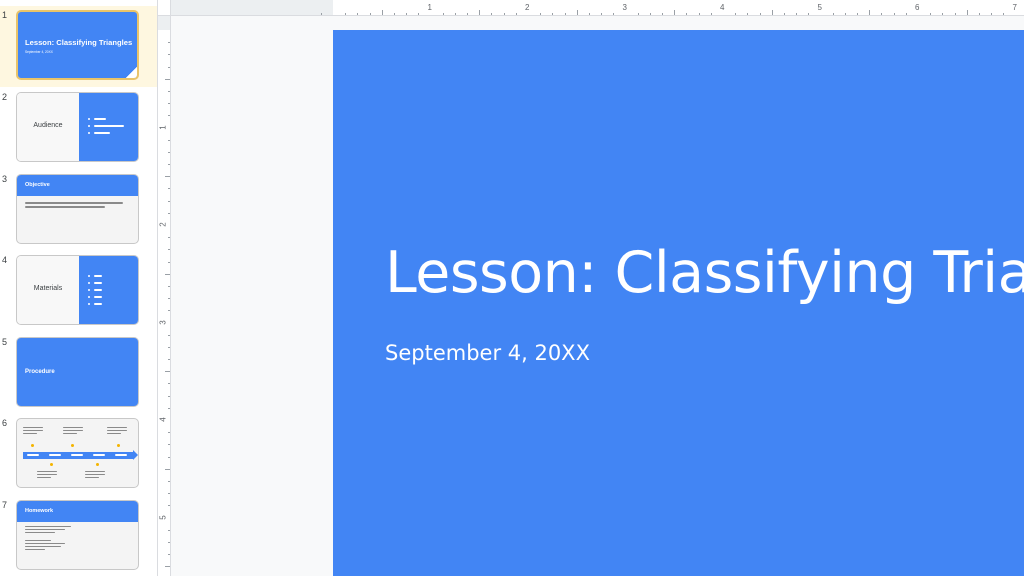 This screenshot has height=576, width=1024. Describe the element at coordinates (1014, 7) in the screenshot. I see `ruler-number: 7` at that location.